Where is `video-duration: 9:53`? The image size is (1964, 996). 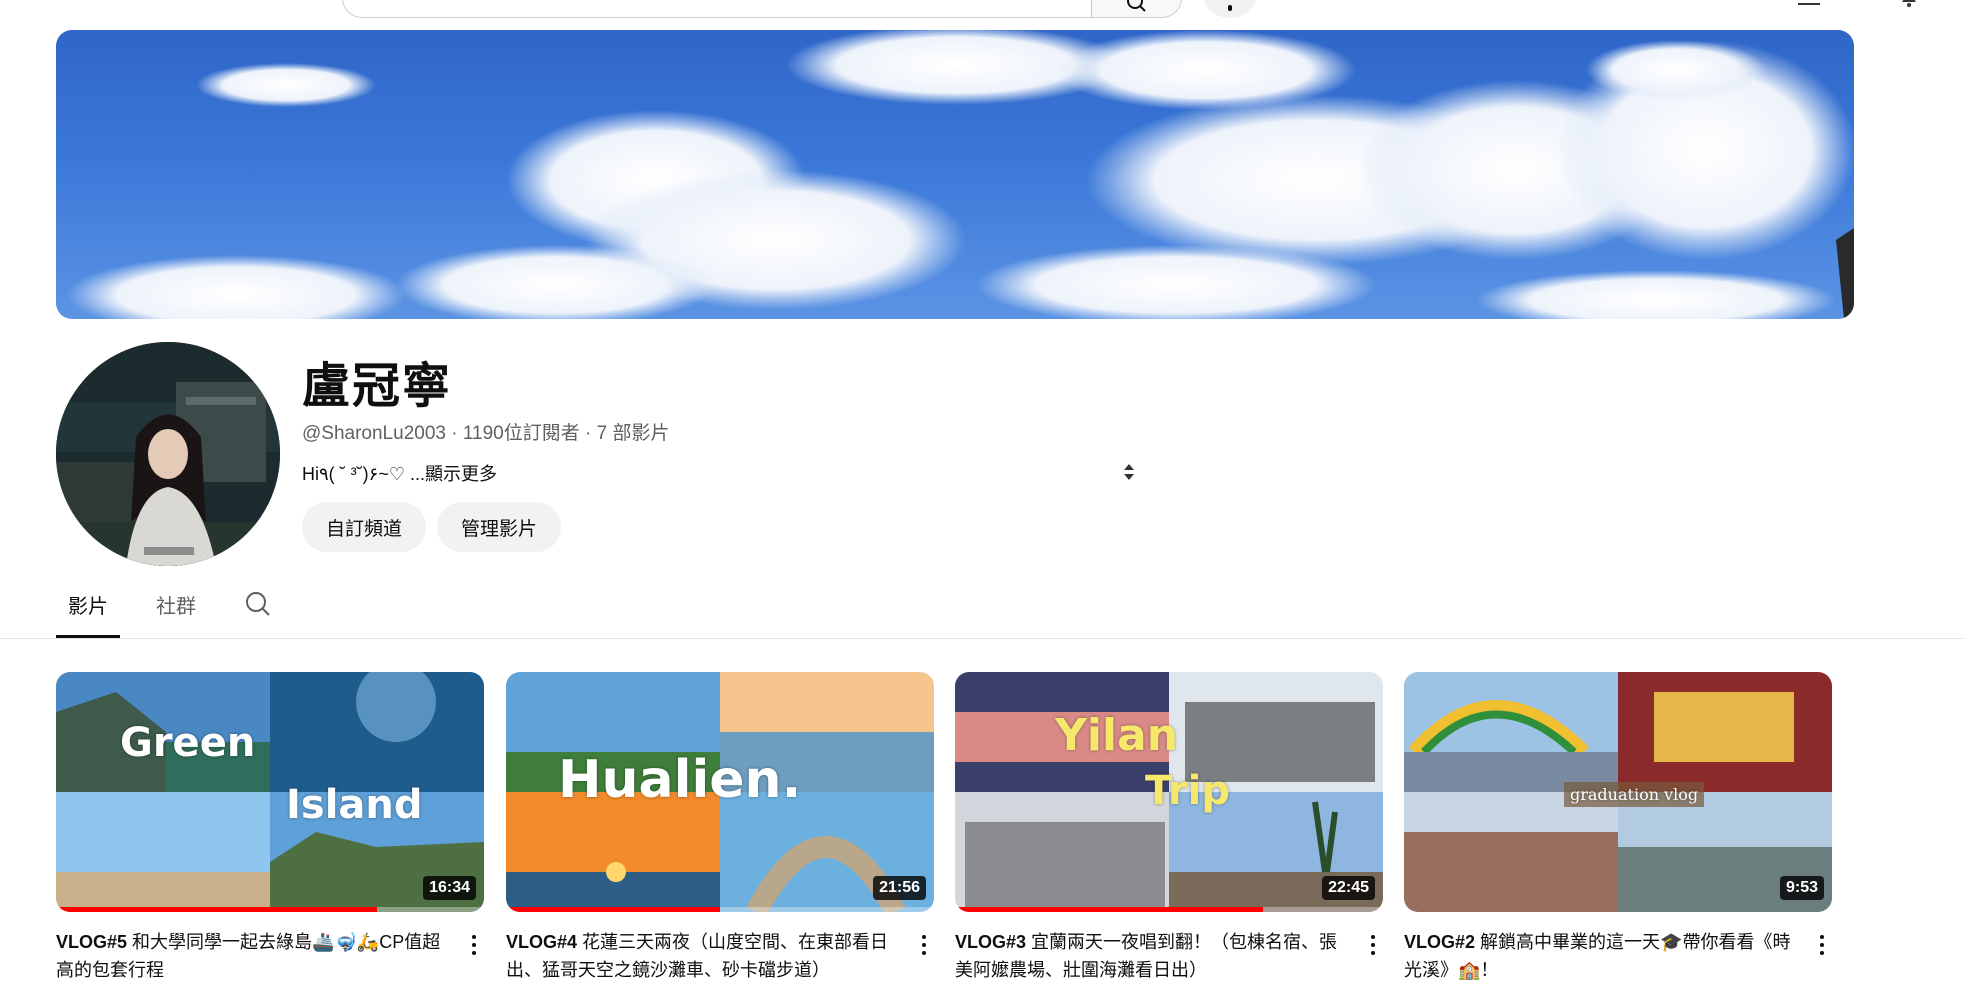 video-duration: 9:53 is located at coordinates (1801, 888).